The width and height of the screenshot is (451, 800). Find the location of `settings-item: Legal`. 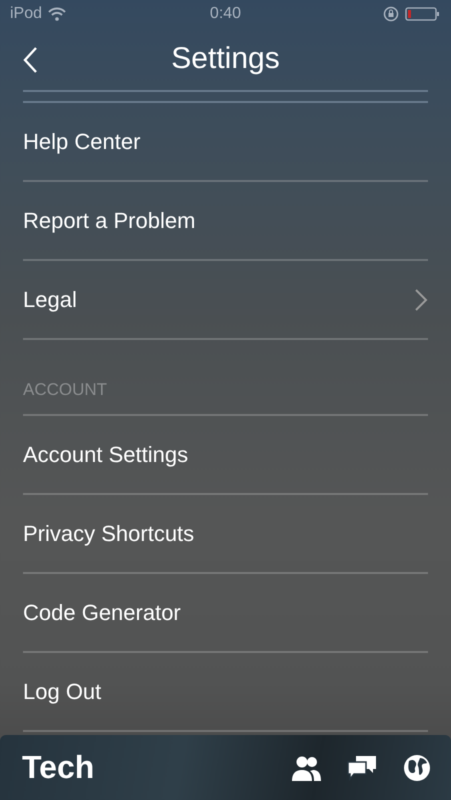

settings-item: Legal is located at coordinates (50, 299).